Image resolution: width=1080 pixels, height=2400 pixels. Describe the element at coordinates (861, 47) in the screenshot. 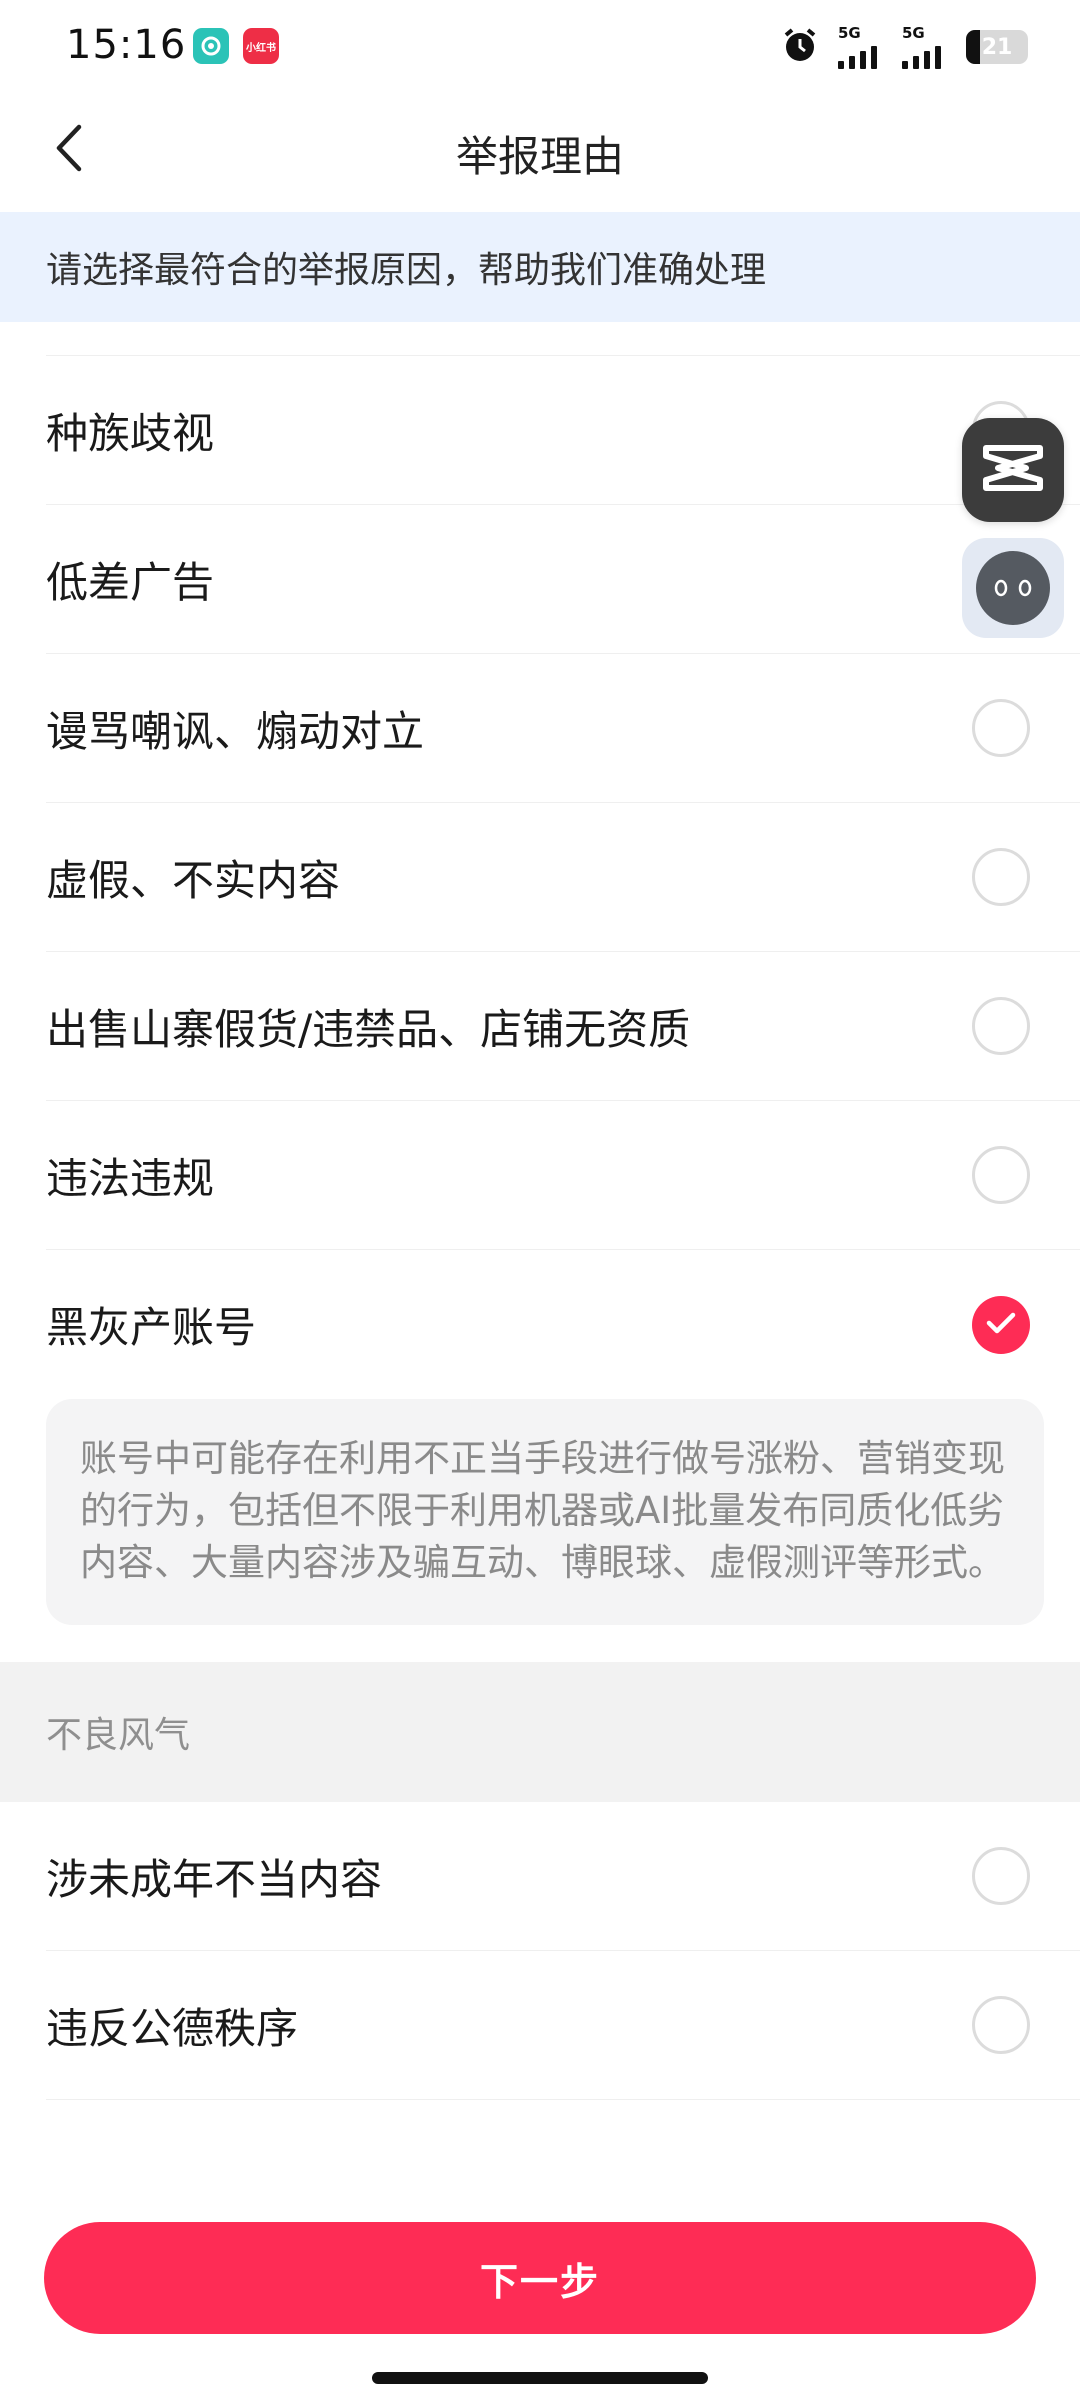

I see `signal-1-icon: 5G` at that location.